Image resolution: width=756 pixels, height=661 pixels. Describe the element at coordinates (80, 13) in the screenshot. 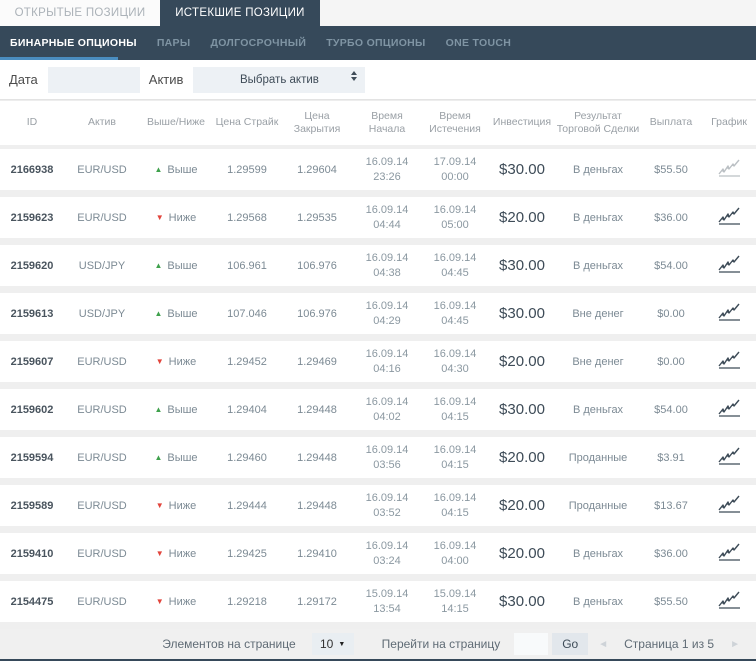

I see `tab-open-positions: ОТКРЫТЫЕ ПОЗИЦИИ` at that location.